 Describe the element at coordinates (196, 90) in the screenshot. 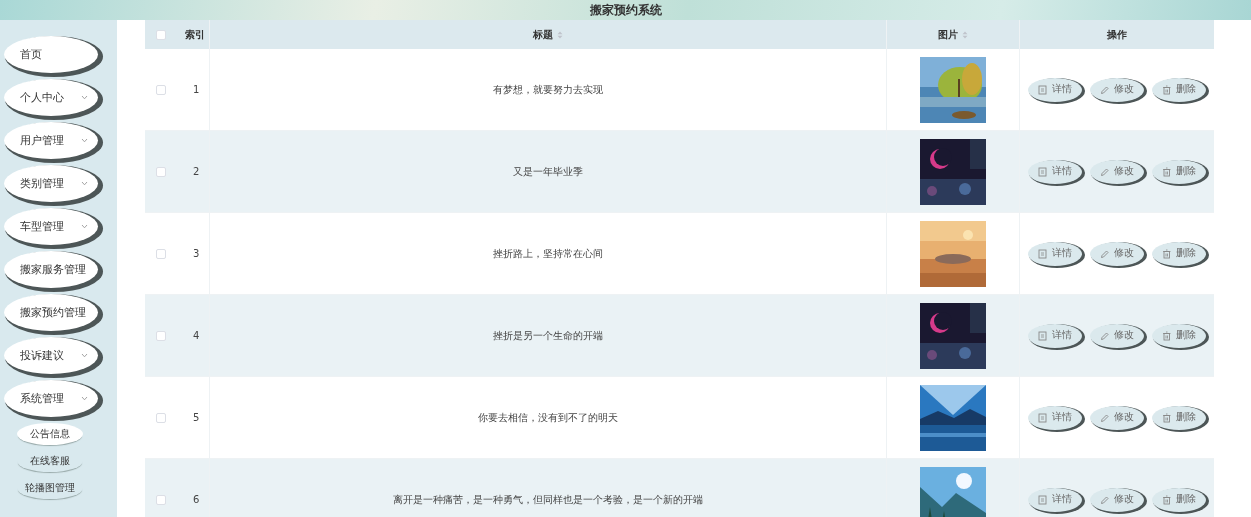

I see `table-cell-text: 1` at that location.